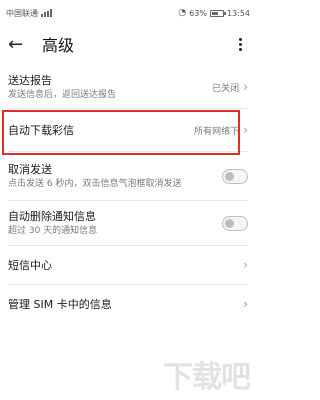 Image resolution: width=320 pixels, height=400 pixels. I want to click on status-bar: 中国联通 ◔ 63% 13:54, so click(128, 13).